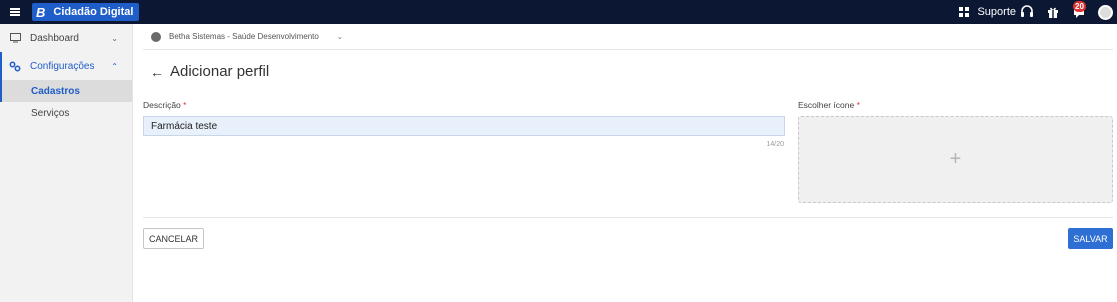  I want to click on gears-icon, so click(15, 66).